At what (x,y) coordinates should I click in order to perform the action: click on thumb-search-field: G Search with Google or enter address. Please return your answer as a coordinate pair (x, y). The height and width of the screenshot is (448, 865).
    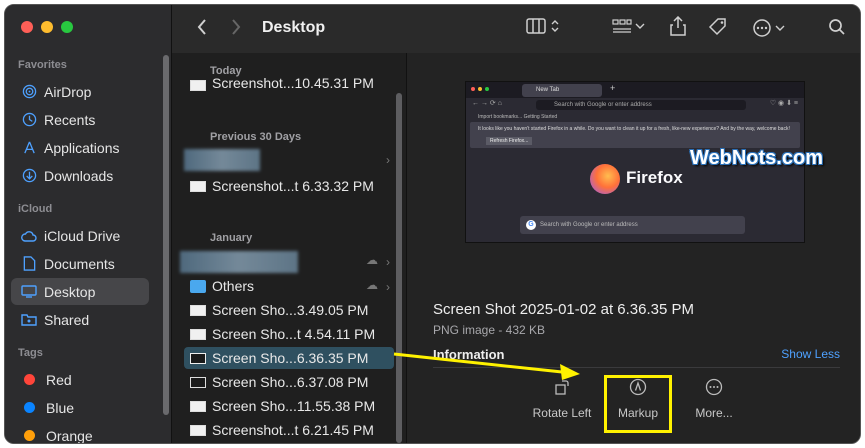
    Looking at the image, I should click on (632, 225).